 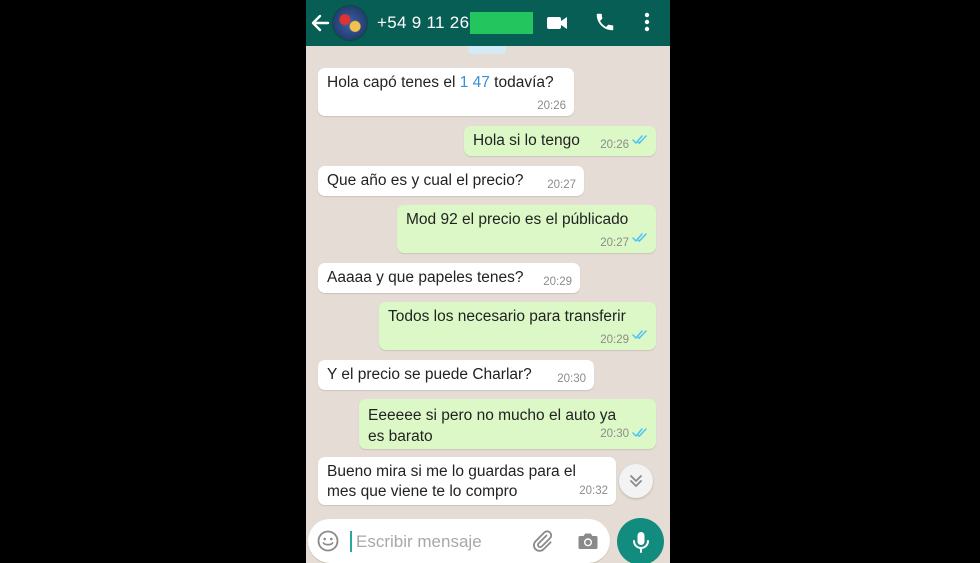 I want to click on message-incoming: Que año es y cual el precio? 20:27, so click(x=451, y=181).